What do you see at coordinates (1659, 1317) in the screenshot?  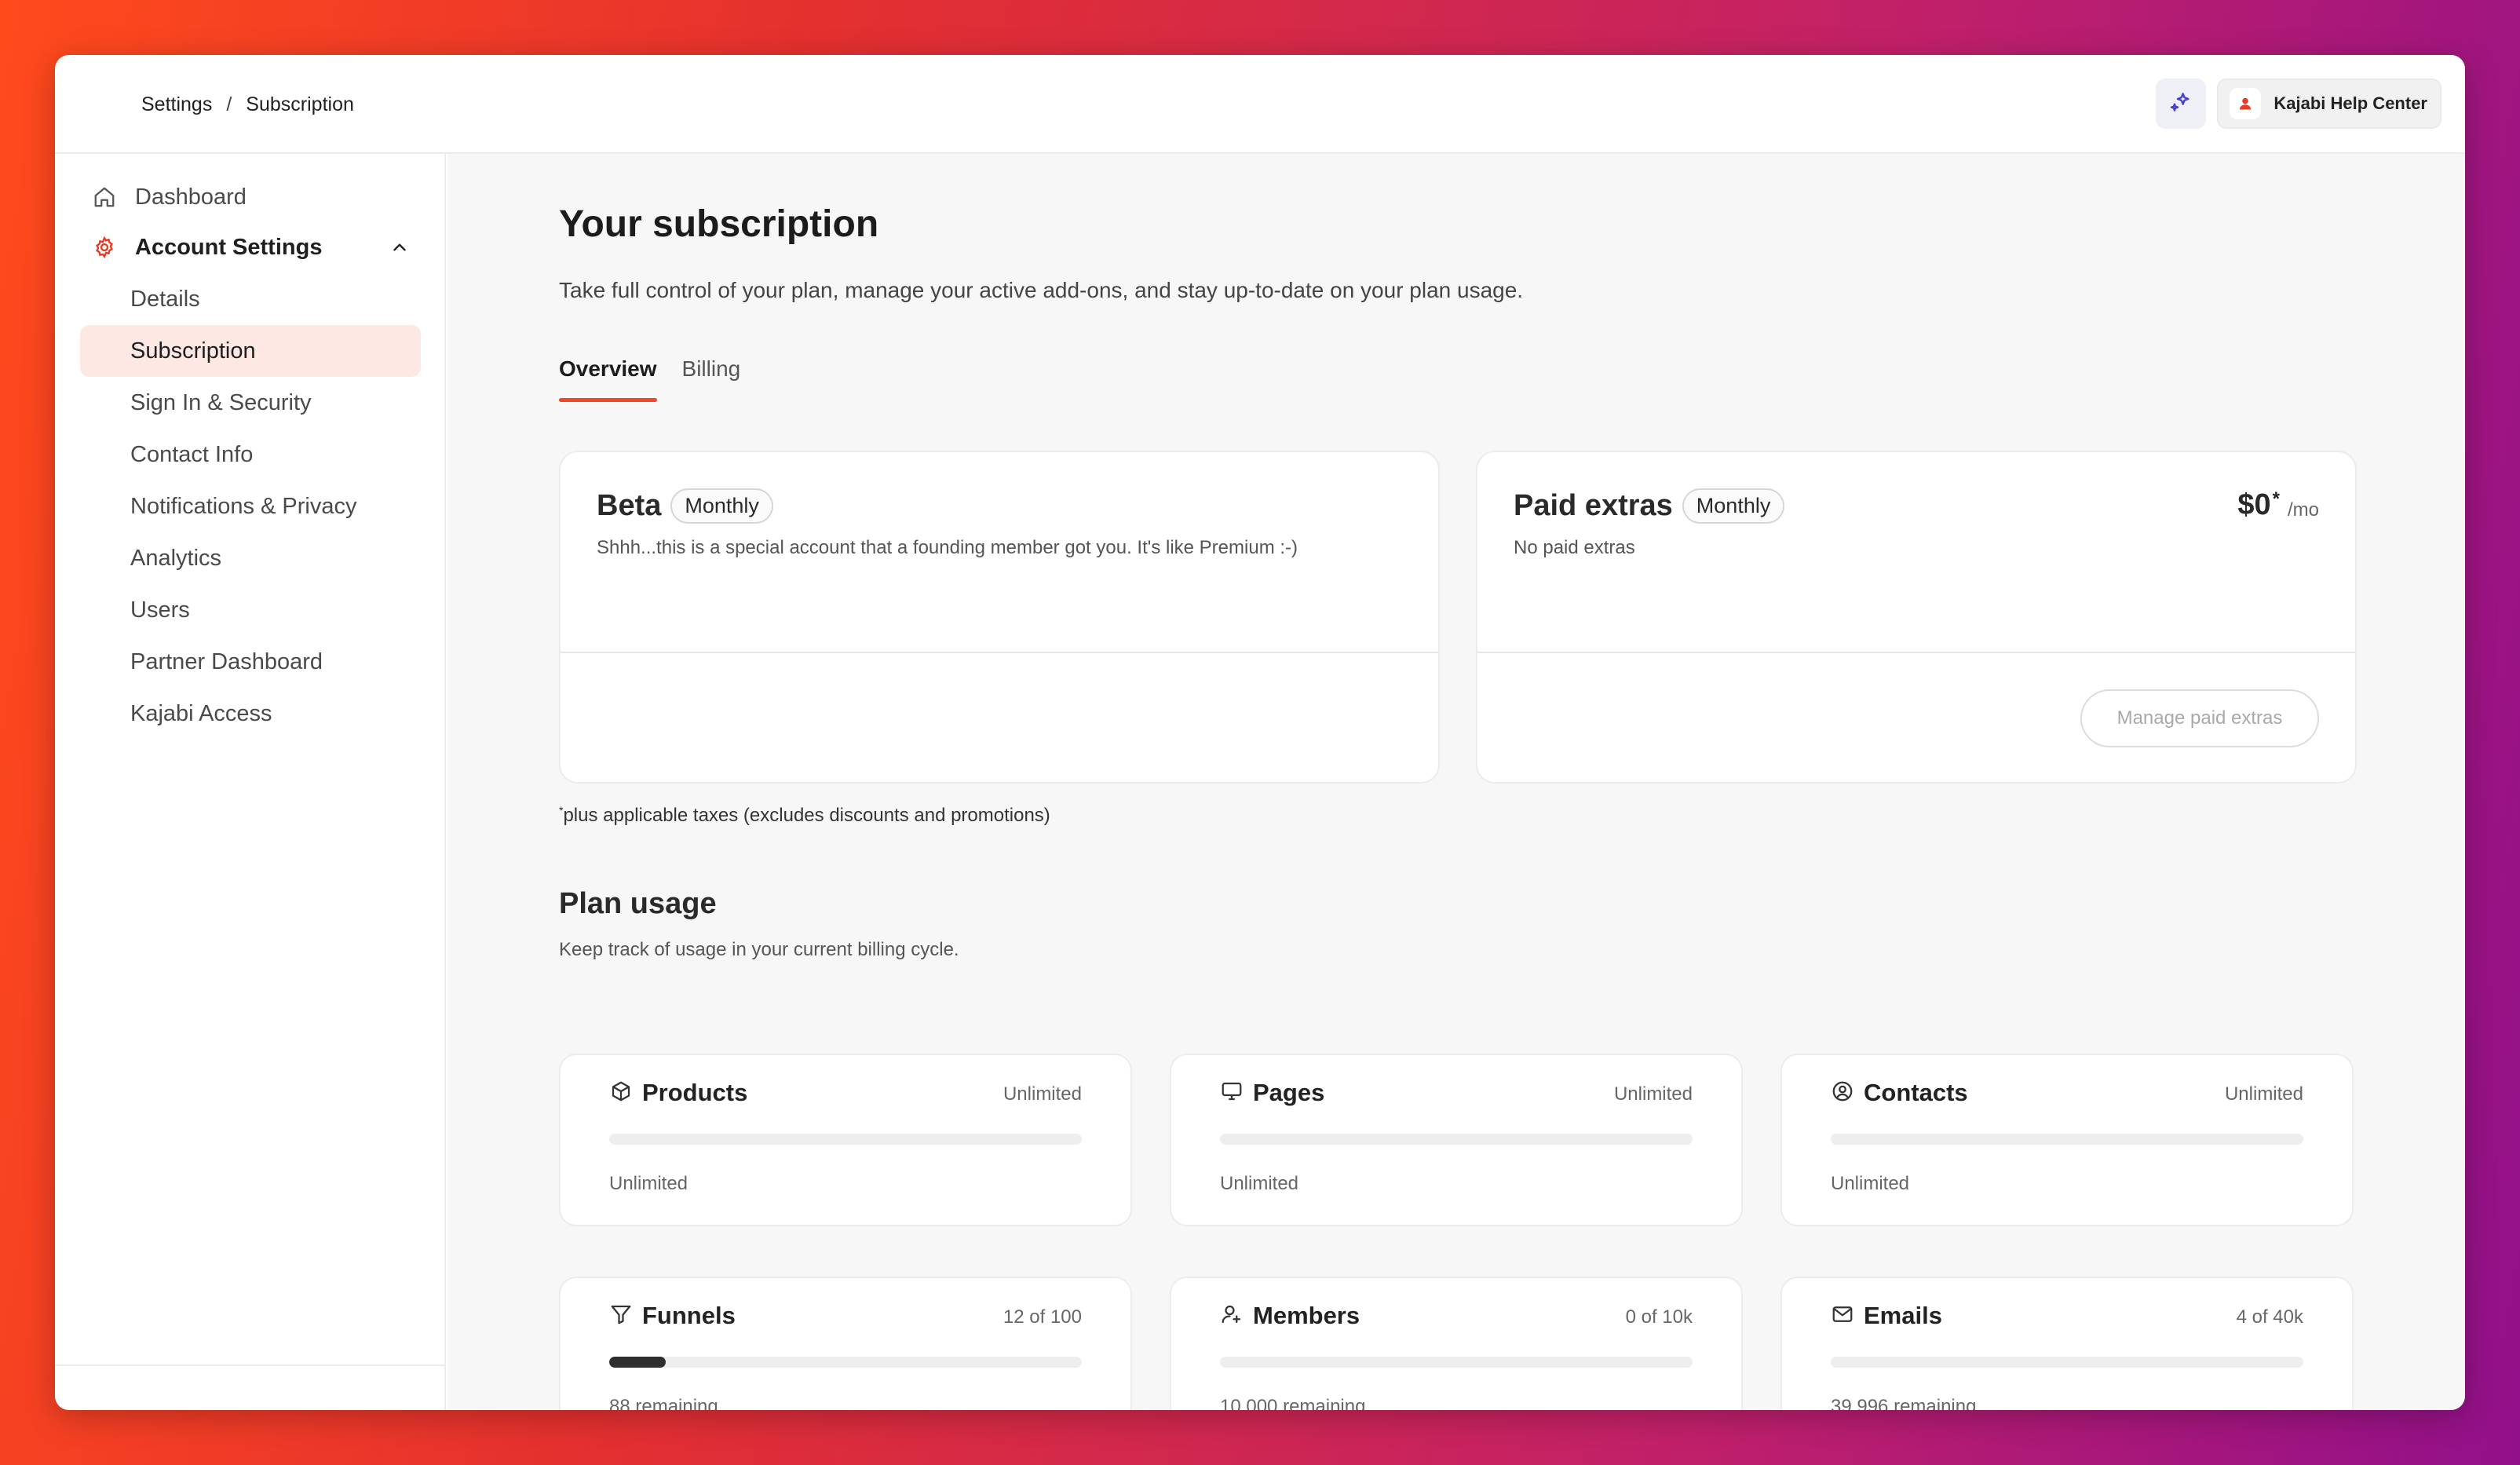 I see `usage-limit: 0 of 10k` at bounding box center [1659, 1317].